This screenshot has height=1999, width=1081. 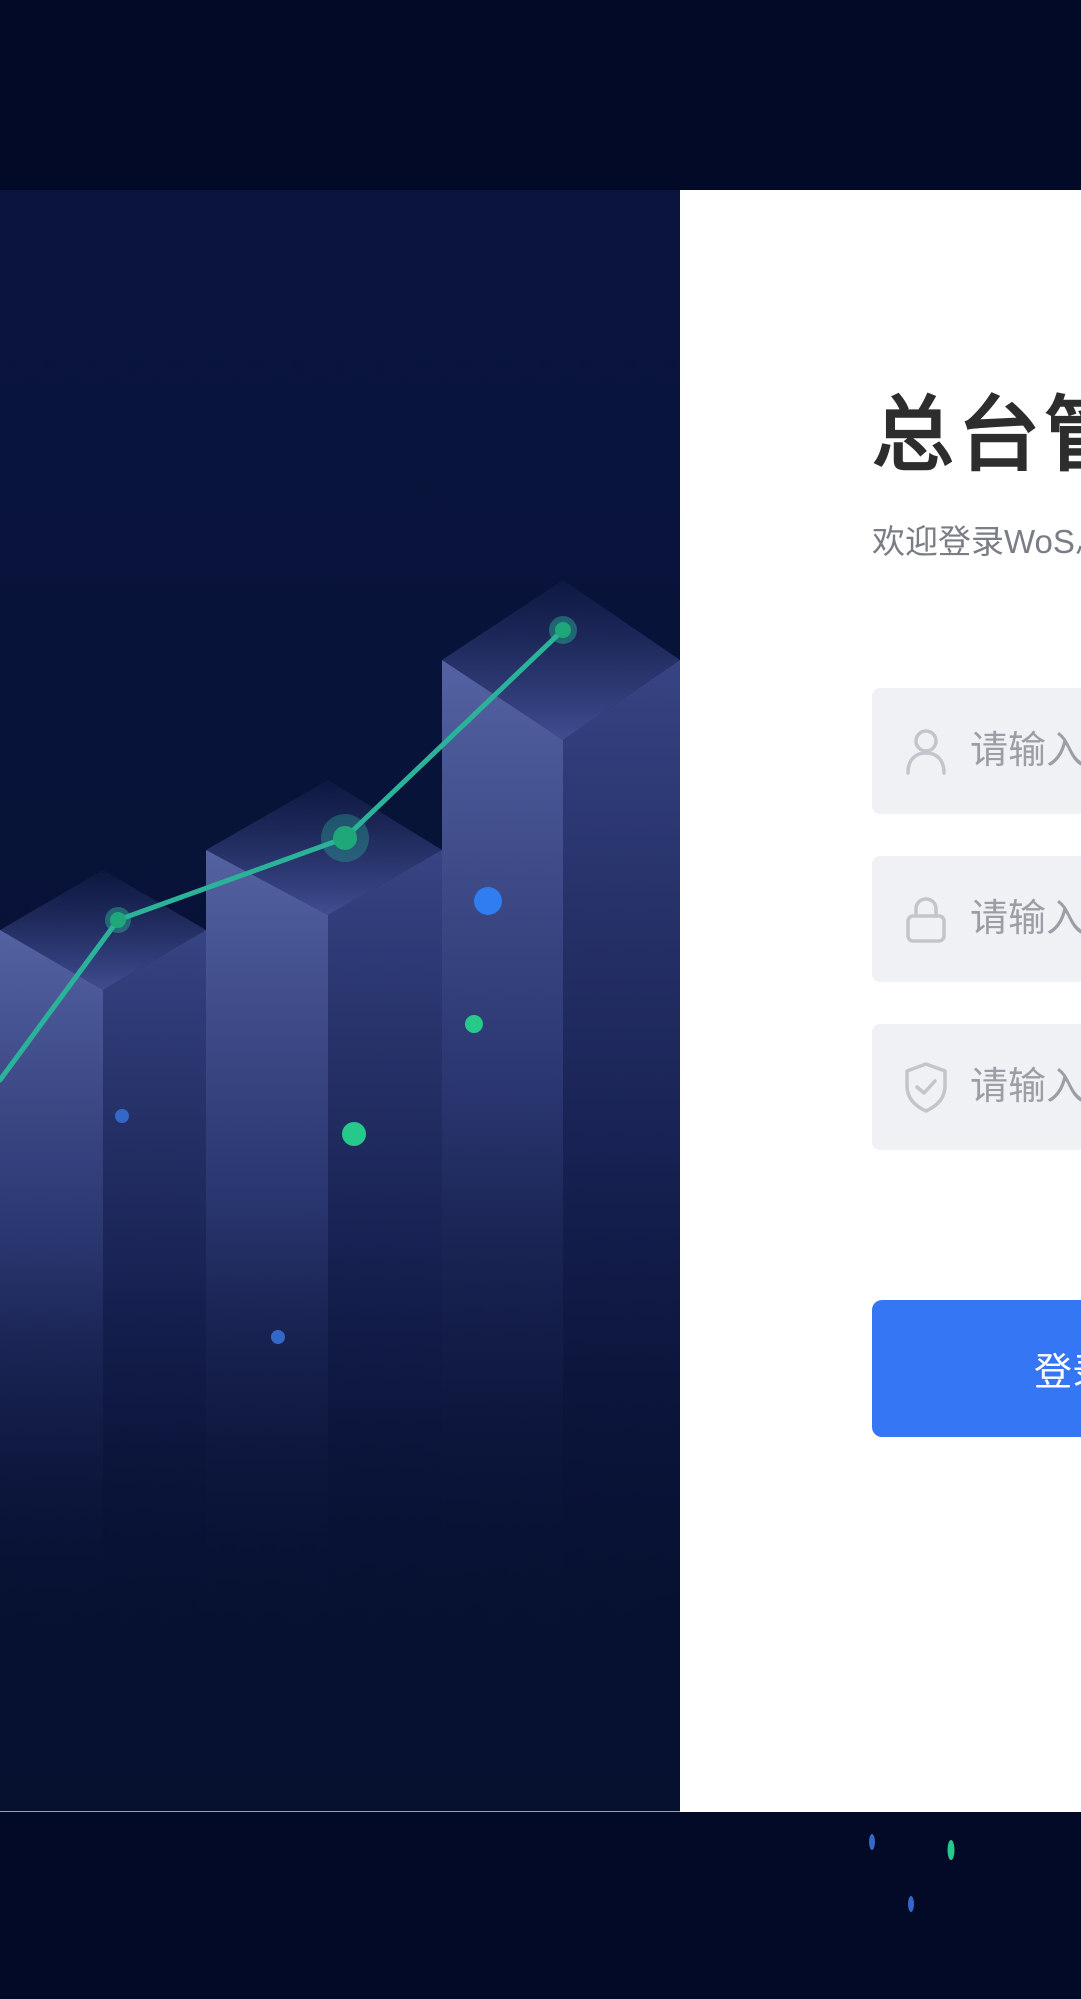 What do you see at coordinates (976, 435) in the screenshot?
I see `page-title: 总台管理系统` at bounding box center [976, 435].